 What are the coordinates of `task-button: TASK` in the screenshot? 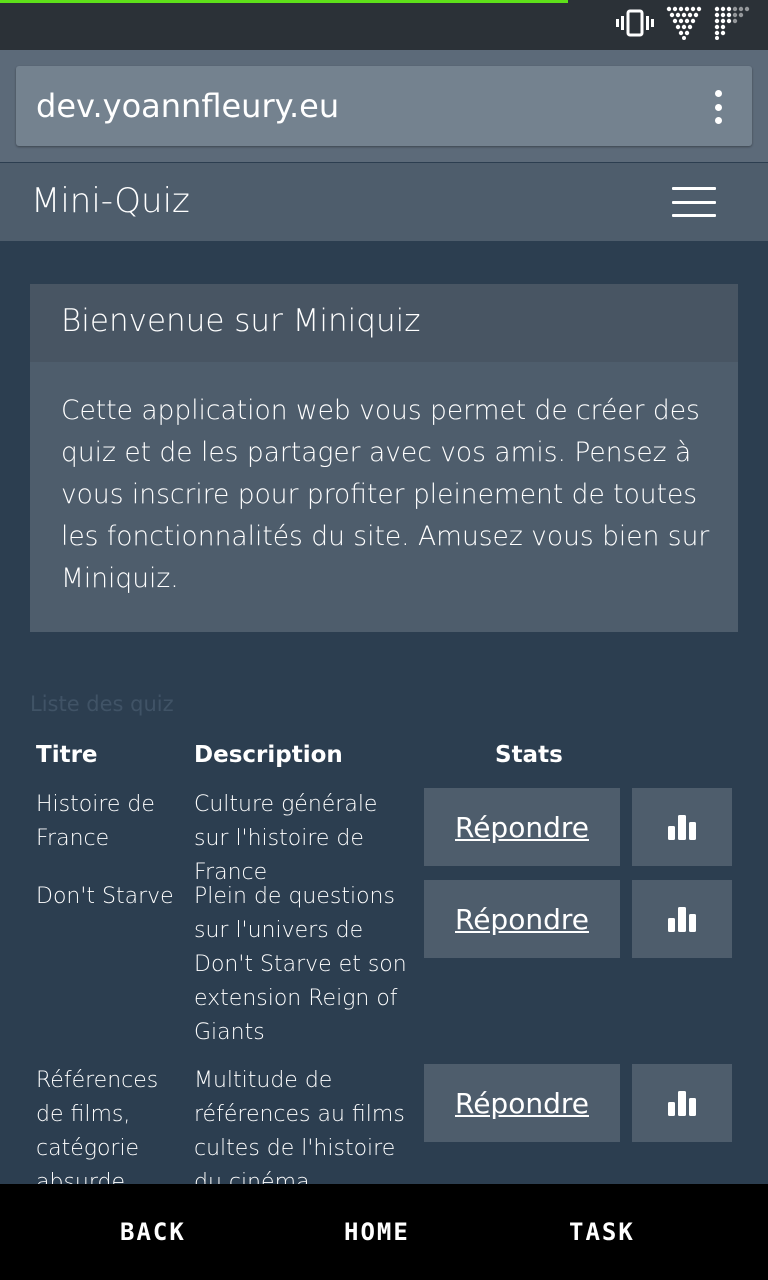 It's located at (602, 1232).